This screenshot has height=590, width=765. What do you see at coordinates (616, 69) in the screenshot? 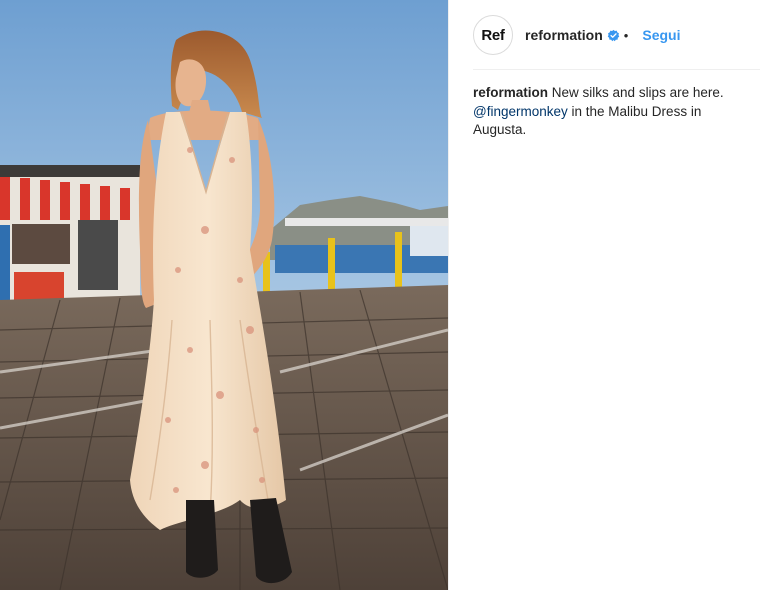
I see `header-divider` at bounding box center [616, 69].